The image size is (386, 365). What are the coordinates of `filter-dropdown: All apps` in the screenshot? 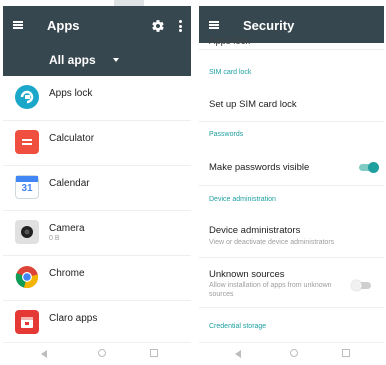 It's located at (72, 60).